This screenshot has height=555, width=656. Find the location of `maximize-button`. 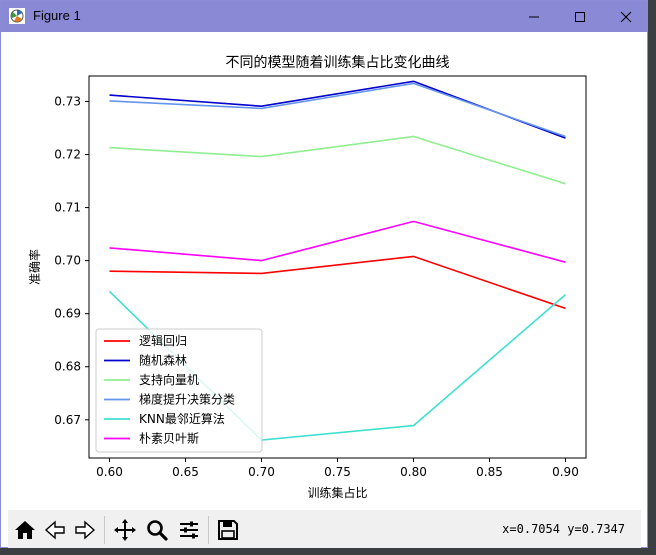

maximize-button is located at coordinates (580, 16).